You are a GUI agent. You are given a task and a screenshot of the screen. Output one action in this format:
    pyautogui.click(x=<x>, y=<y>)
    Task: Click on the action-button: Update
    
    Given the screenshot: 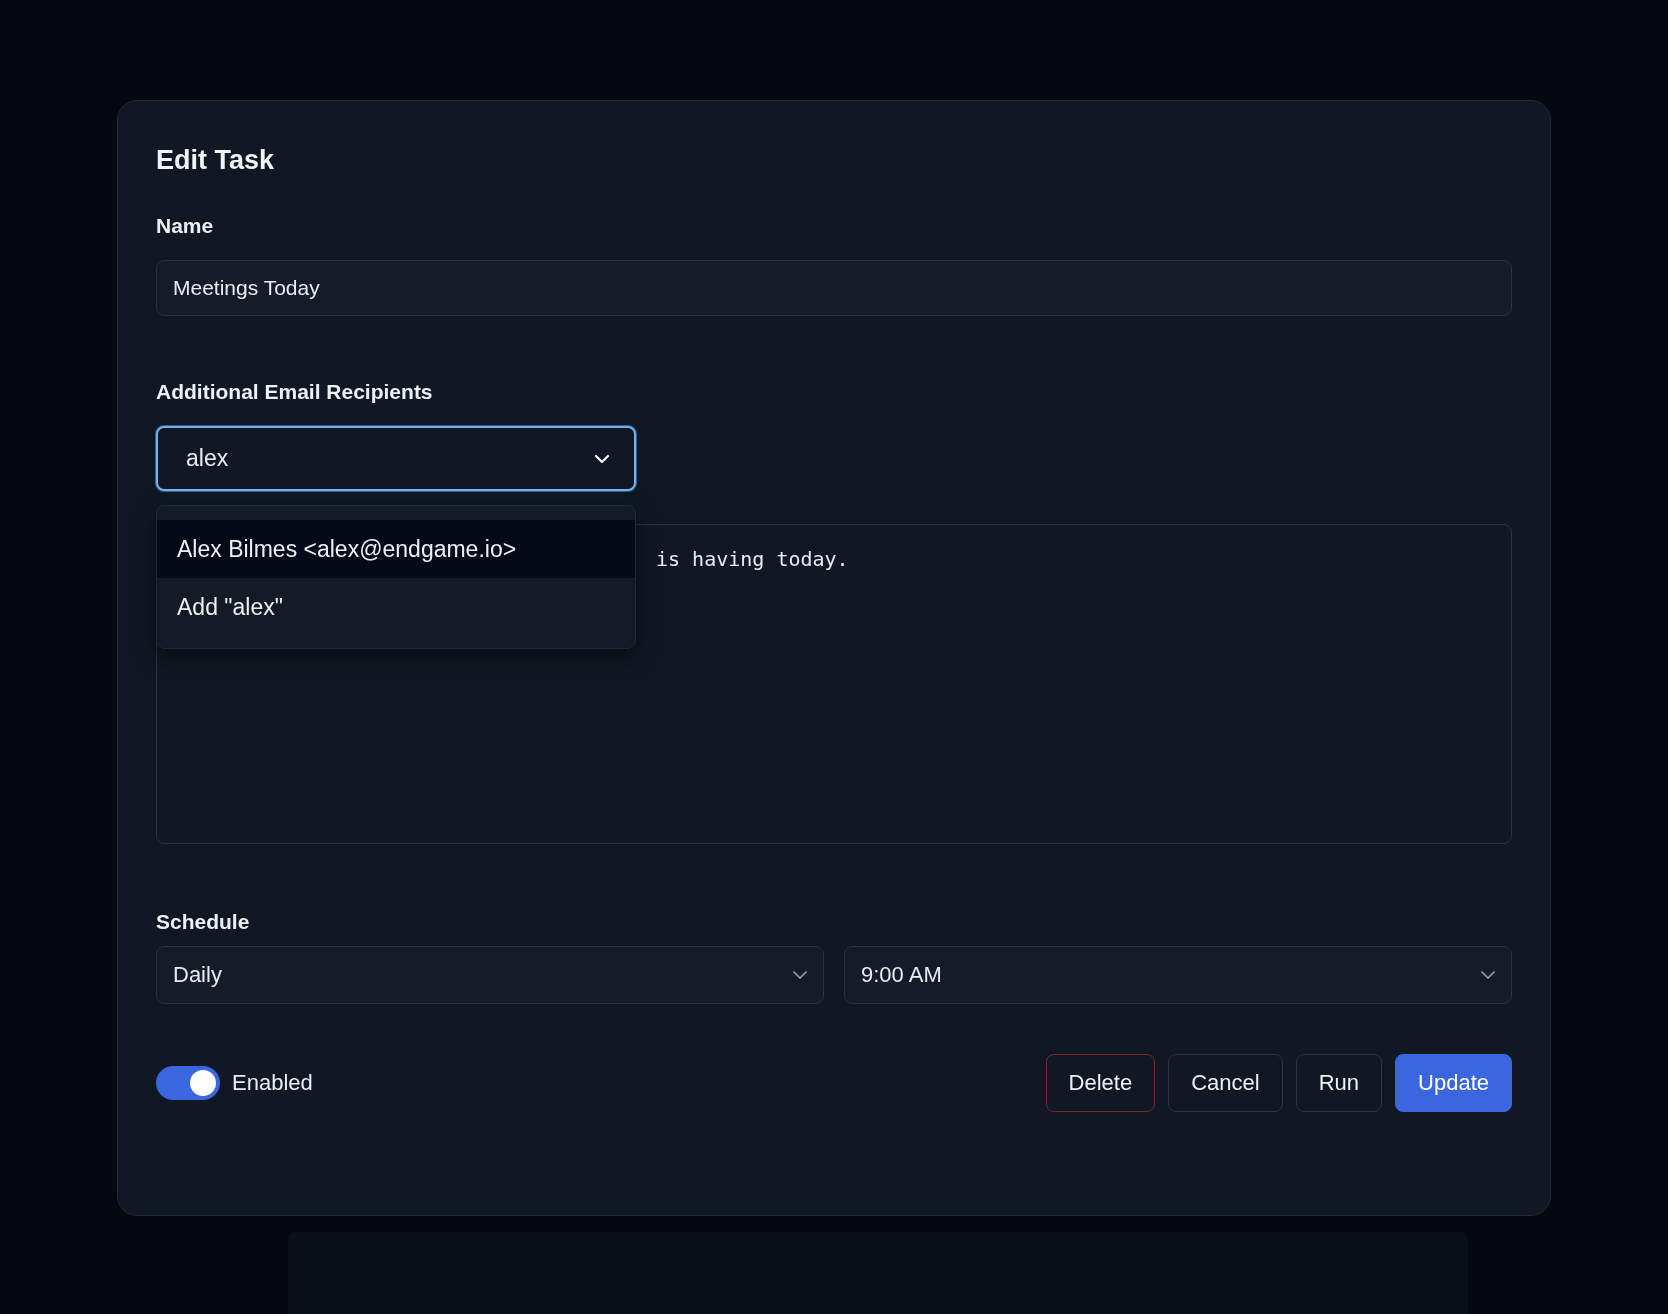 What is the action you would take?
    pyautogui.click(x=1453, y=1083)
    